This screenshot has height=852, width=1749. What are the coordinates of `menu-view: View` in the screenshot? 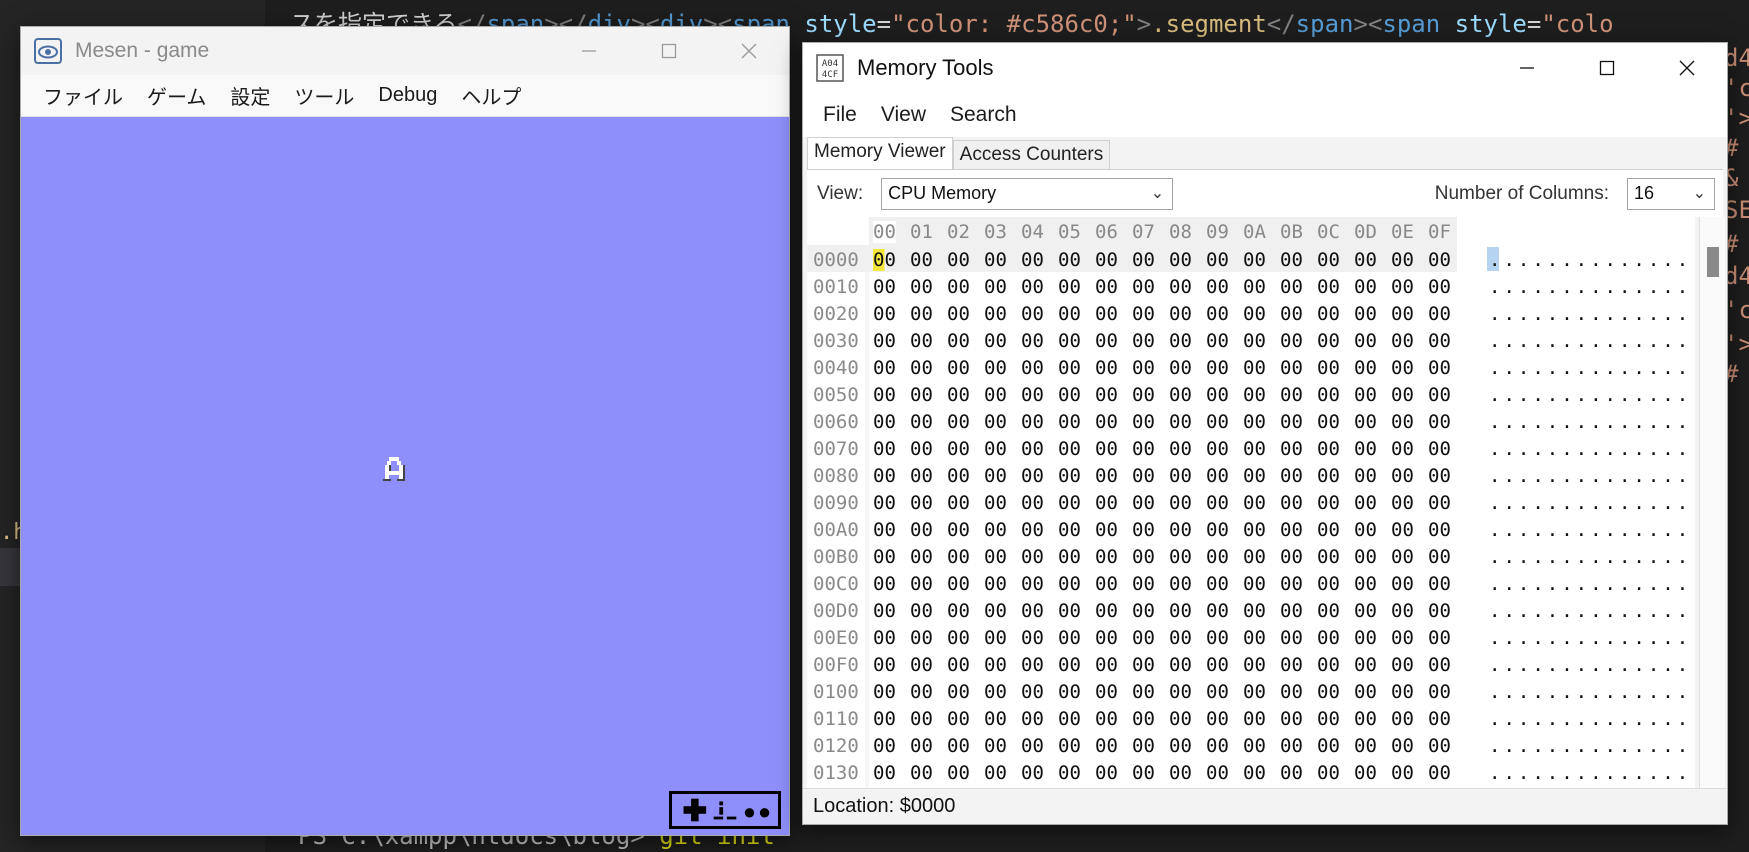 It's located at (903, 115).